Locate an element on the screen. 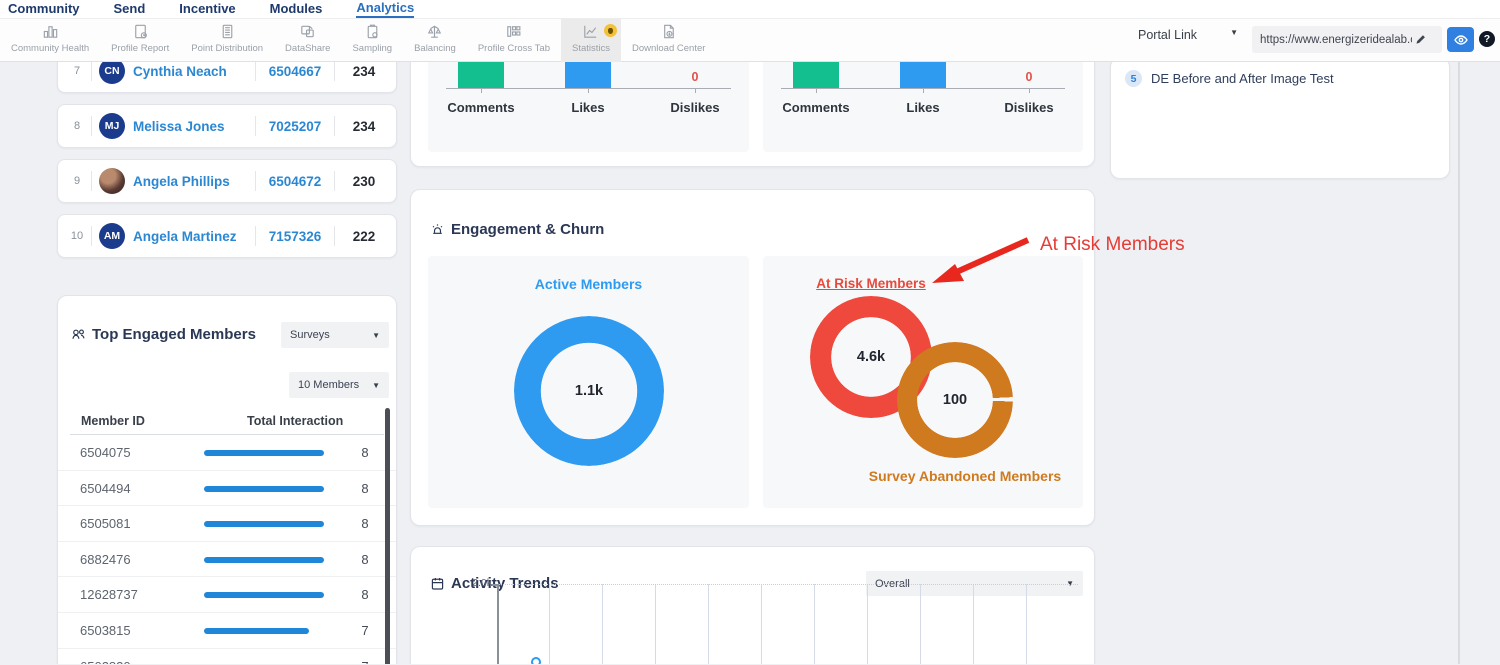 The width and height of the screenshot is (1500, 665). tool-label: Profile Cross Tab is located at coordinates (513, 48).